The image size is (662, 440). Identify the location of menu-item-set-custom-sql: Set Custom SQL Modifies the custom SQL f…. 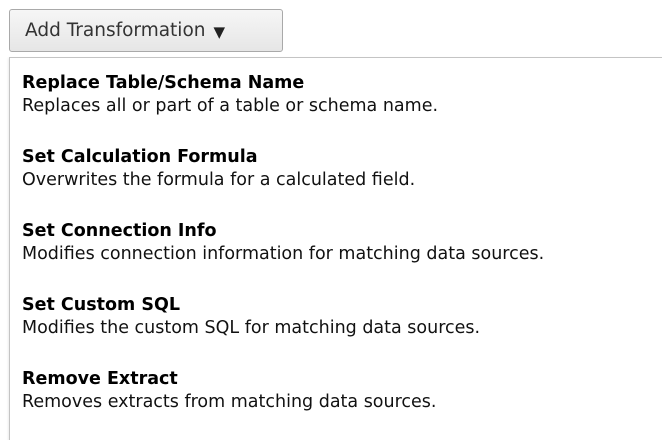
(342, 311).